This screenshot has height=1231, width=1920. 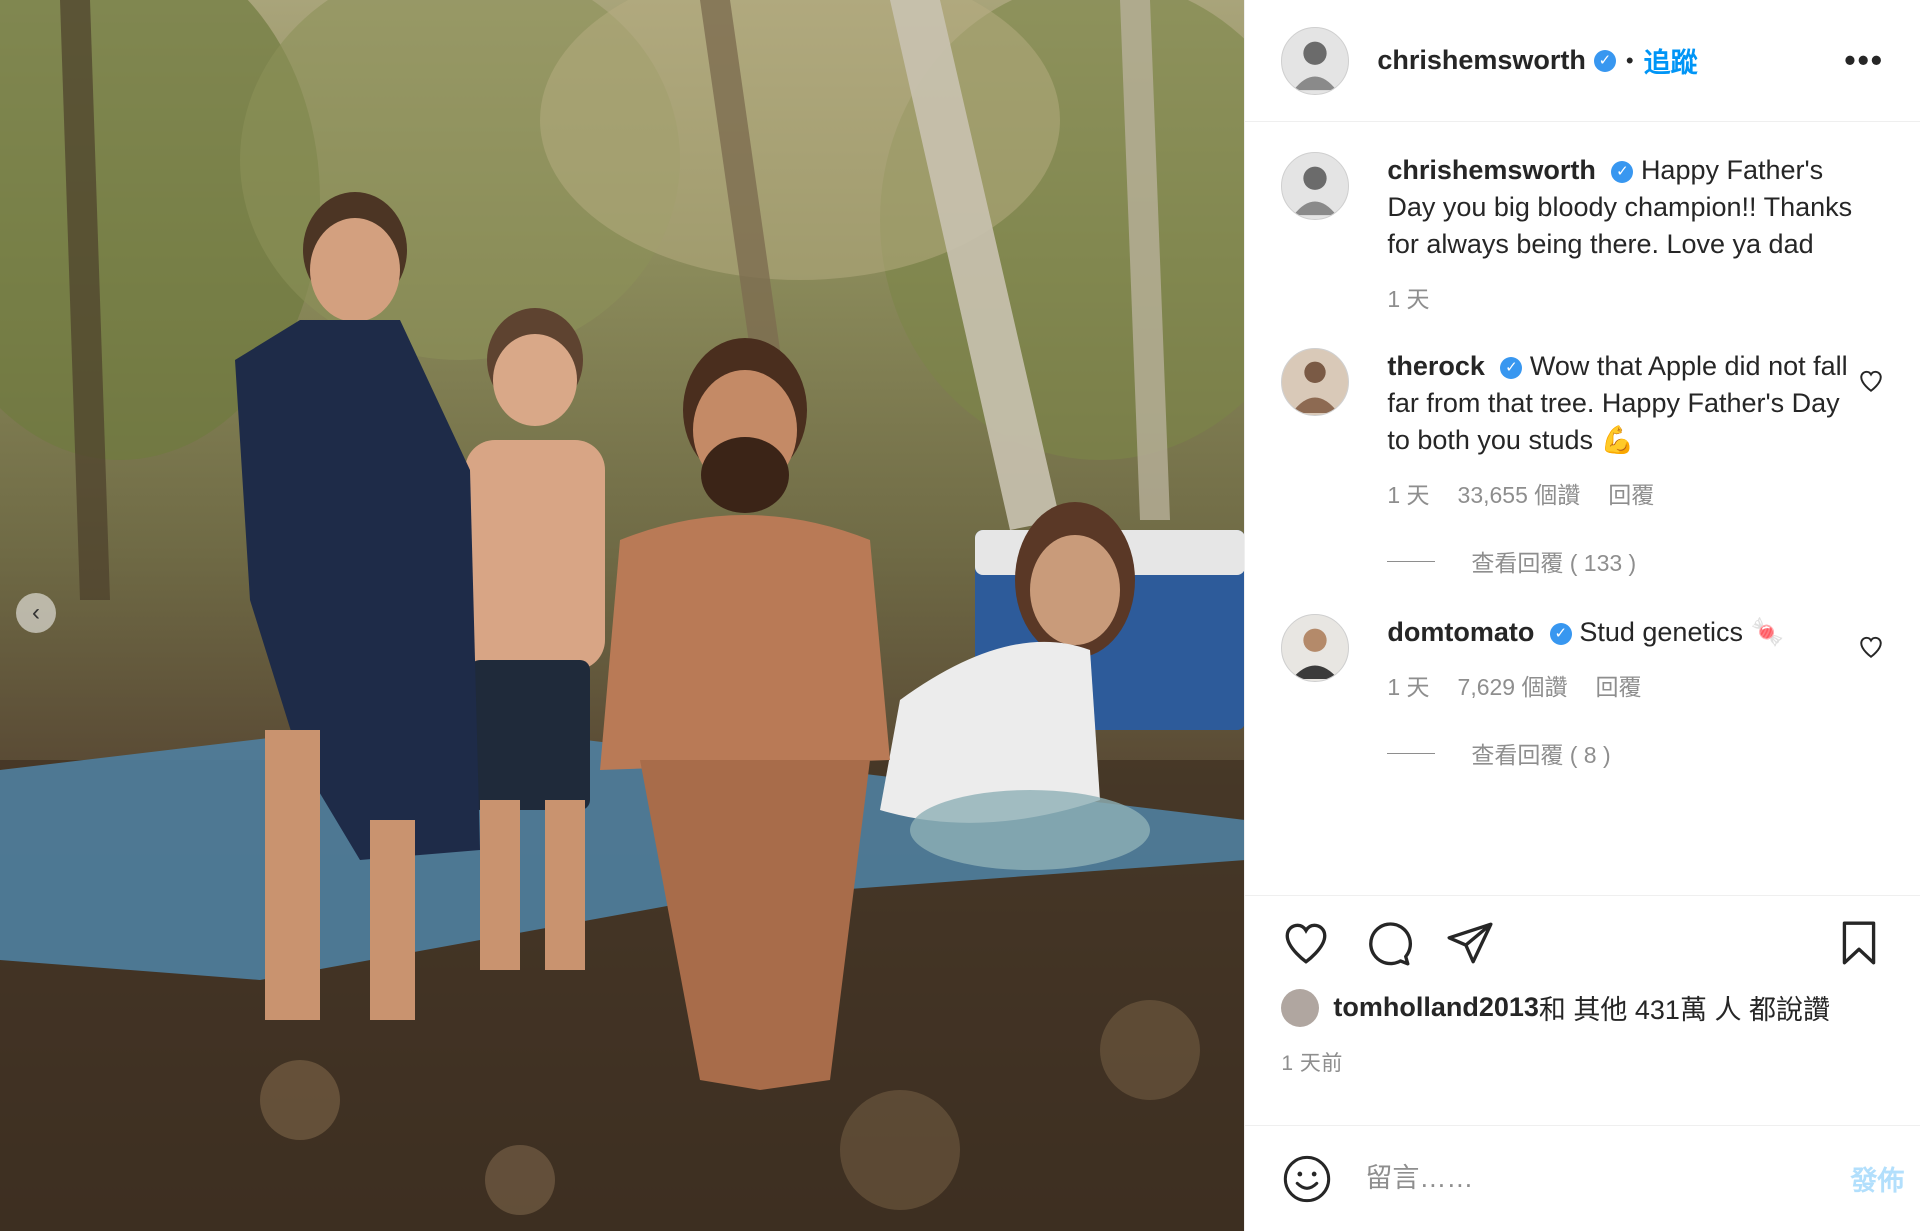 I want to click on emoji-smiley-icon, so click(x=1307, y=1179).